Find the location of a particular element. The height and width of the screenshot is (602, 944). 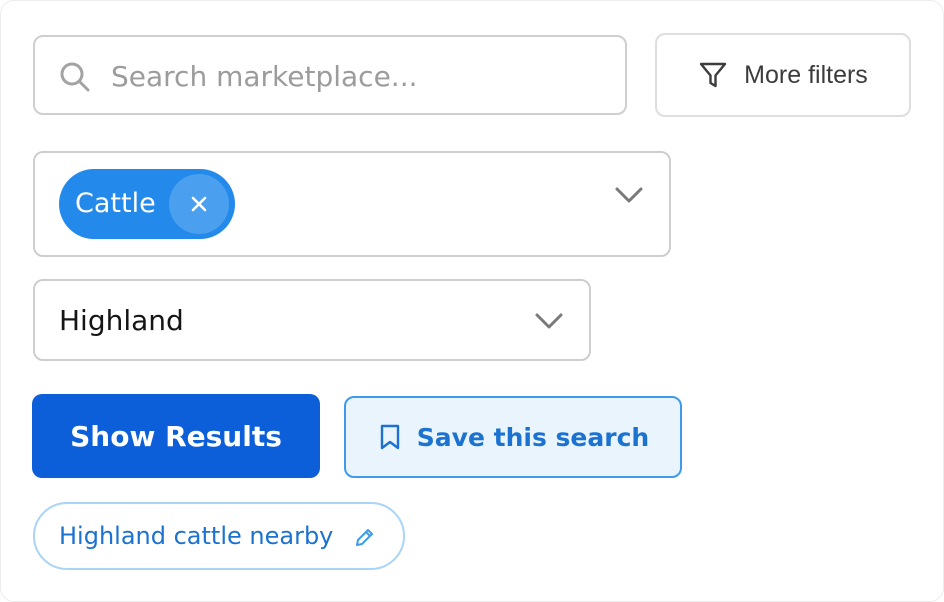

save-search-button: Save this search is located at coordinates (513, 437).